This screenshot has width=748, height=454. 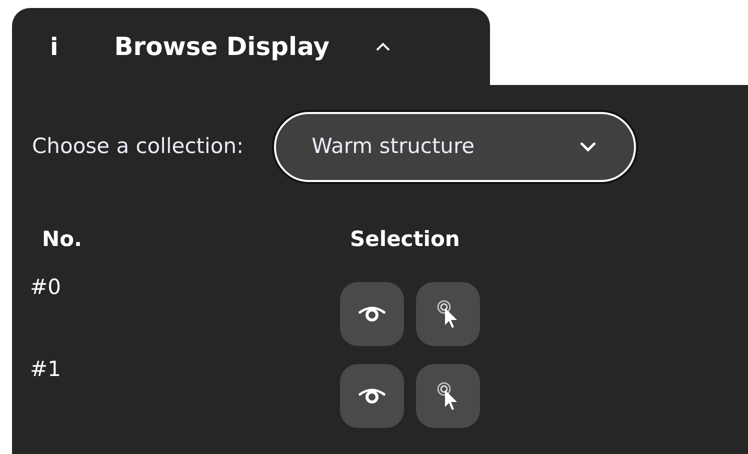 What do you see at coordinates (62, 239) in the screenshot?
I see `column-header: No.` at bounding box center [62, 239].